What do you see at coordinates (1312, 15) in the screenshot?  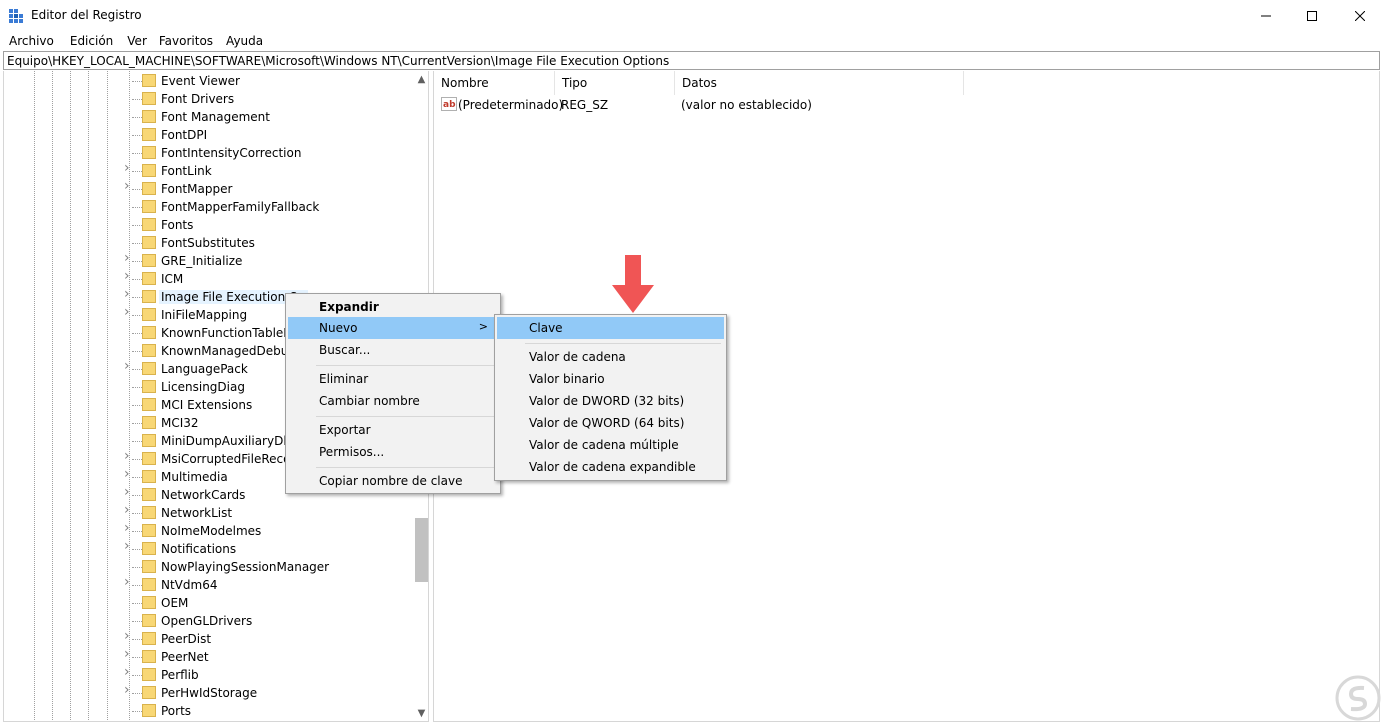 I see `maximize-button` at bounding box center [1312, 15].